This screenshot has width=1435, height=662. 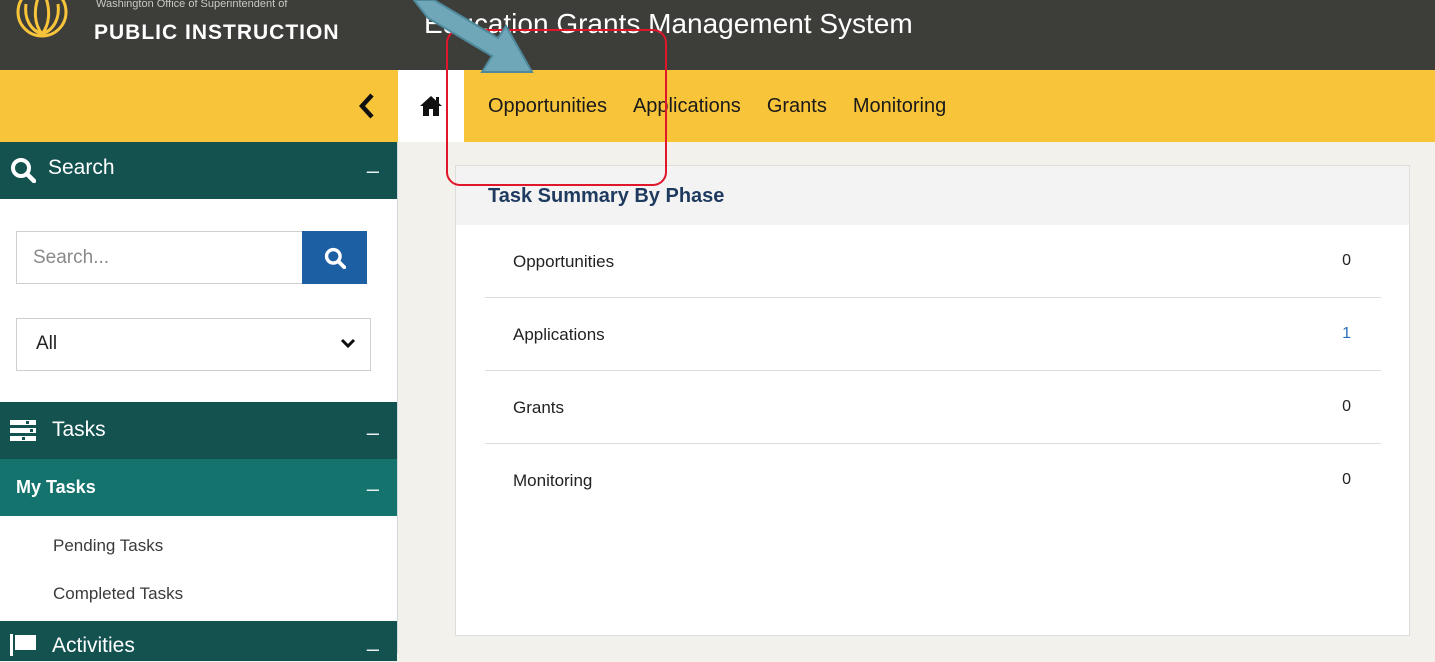 I want to click on tasks-section-title: Tasks, so click(x=79, y=429).